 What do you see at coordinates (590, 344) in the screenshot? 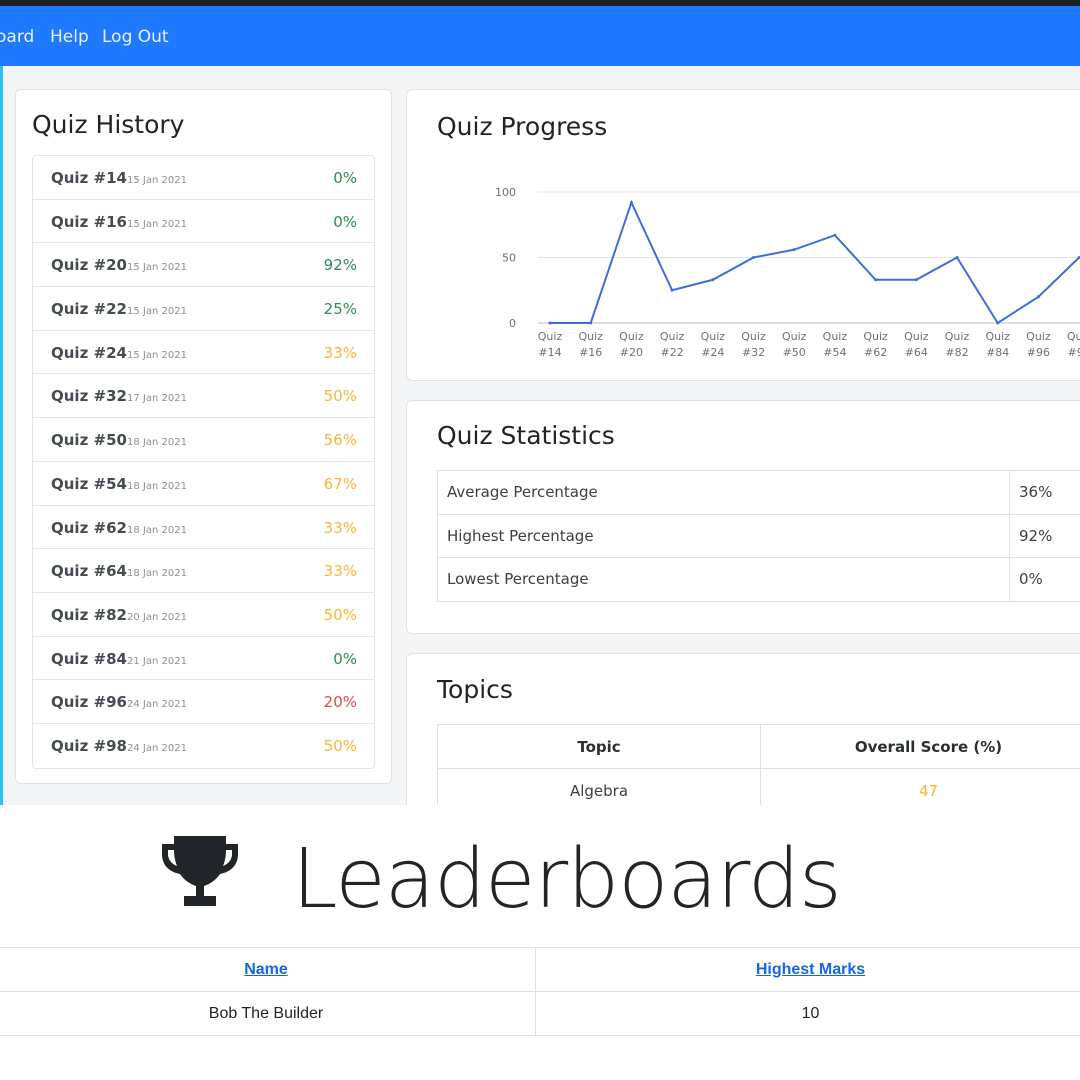
I see `chart-x-tick-label: Quiz #16` at bounding box center [590, 344].